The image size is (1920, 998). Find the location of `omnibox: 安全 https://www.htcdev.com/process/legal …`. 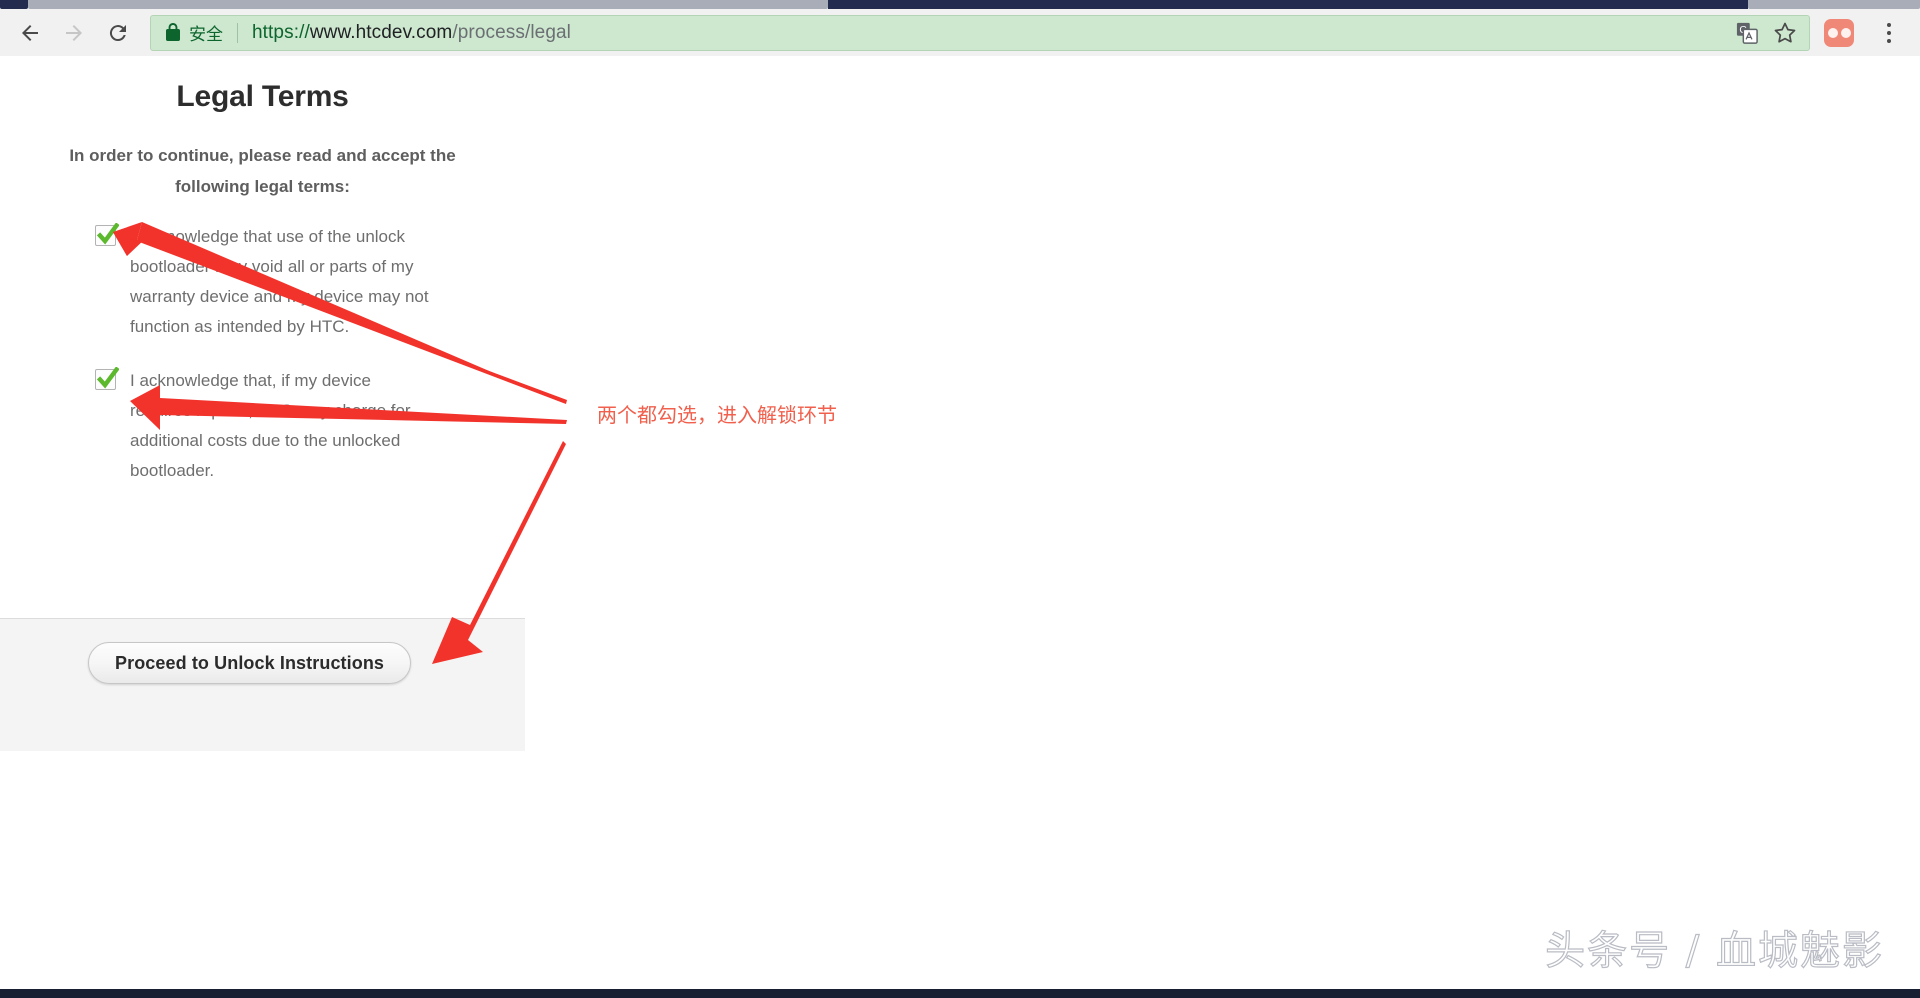

omnibox: 安全 https://www.htcdev.com/process/legal … is located at coordinates (980, 32).